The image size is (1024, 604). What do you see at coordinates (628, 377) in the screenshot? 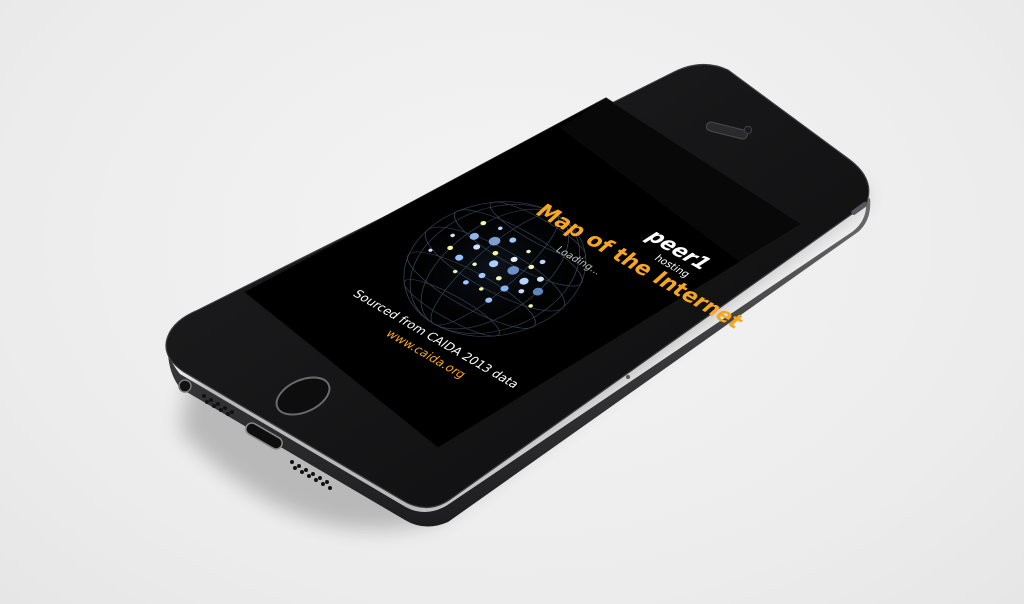
I see `microphone-hole` at bounding box center [628, 377].